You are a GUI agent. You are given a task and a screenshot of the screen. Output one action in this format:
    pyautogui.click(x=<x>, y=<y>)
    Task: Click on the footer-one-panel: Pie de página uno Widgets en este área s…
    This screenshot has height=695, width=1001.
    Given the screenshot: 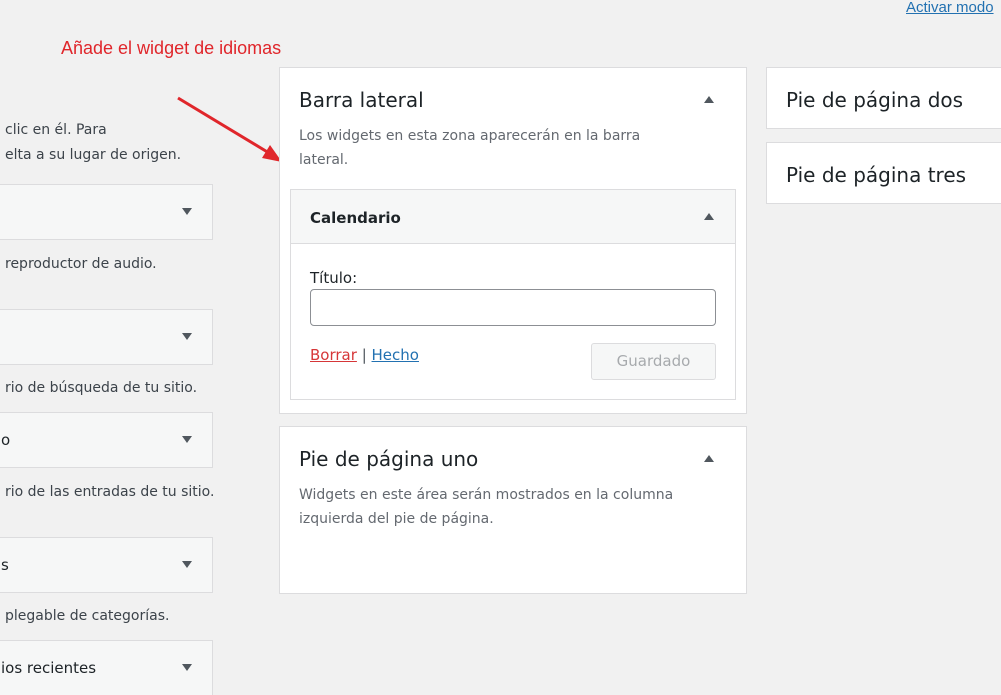 What is the action you would take?
    pyautogui.click(x=513, y=510)
    